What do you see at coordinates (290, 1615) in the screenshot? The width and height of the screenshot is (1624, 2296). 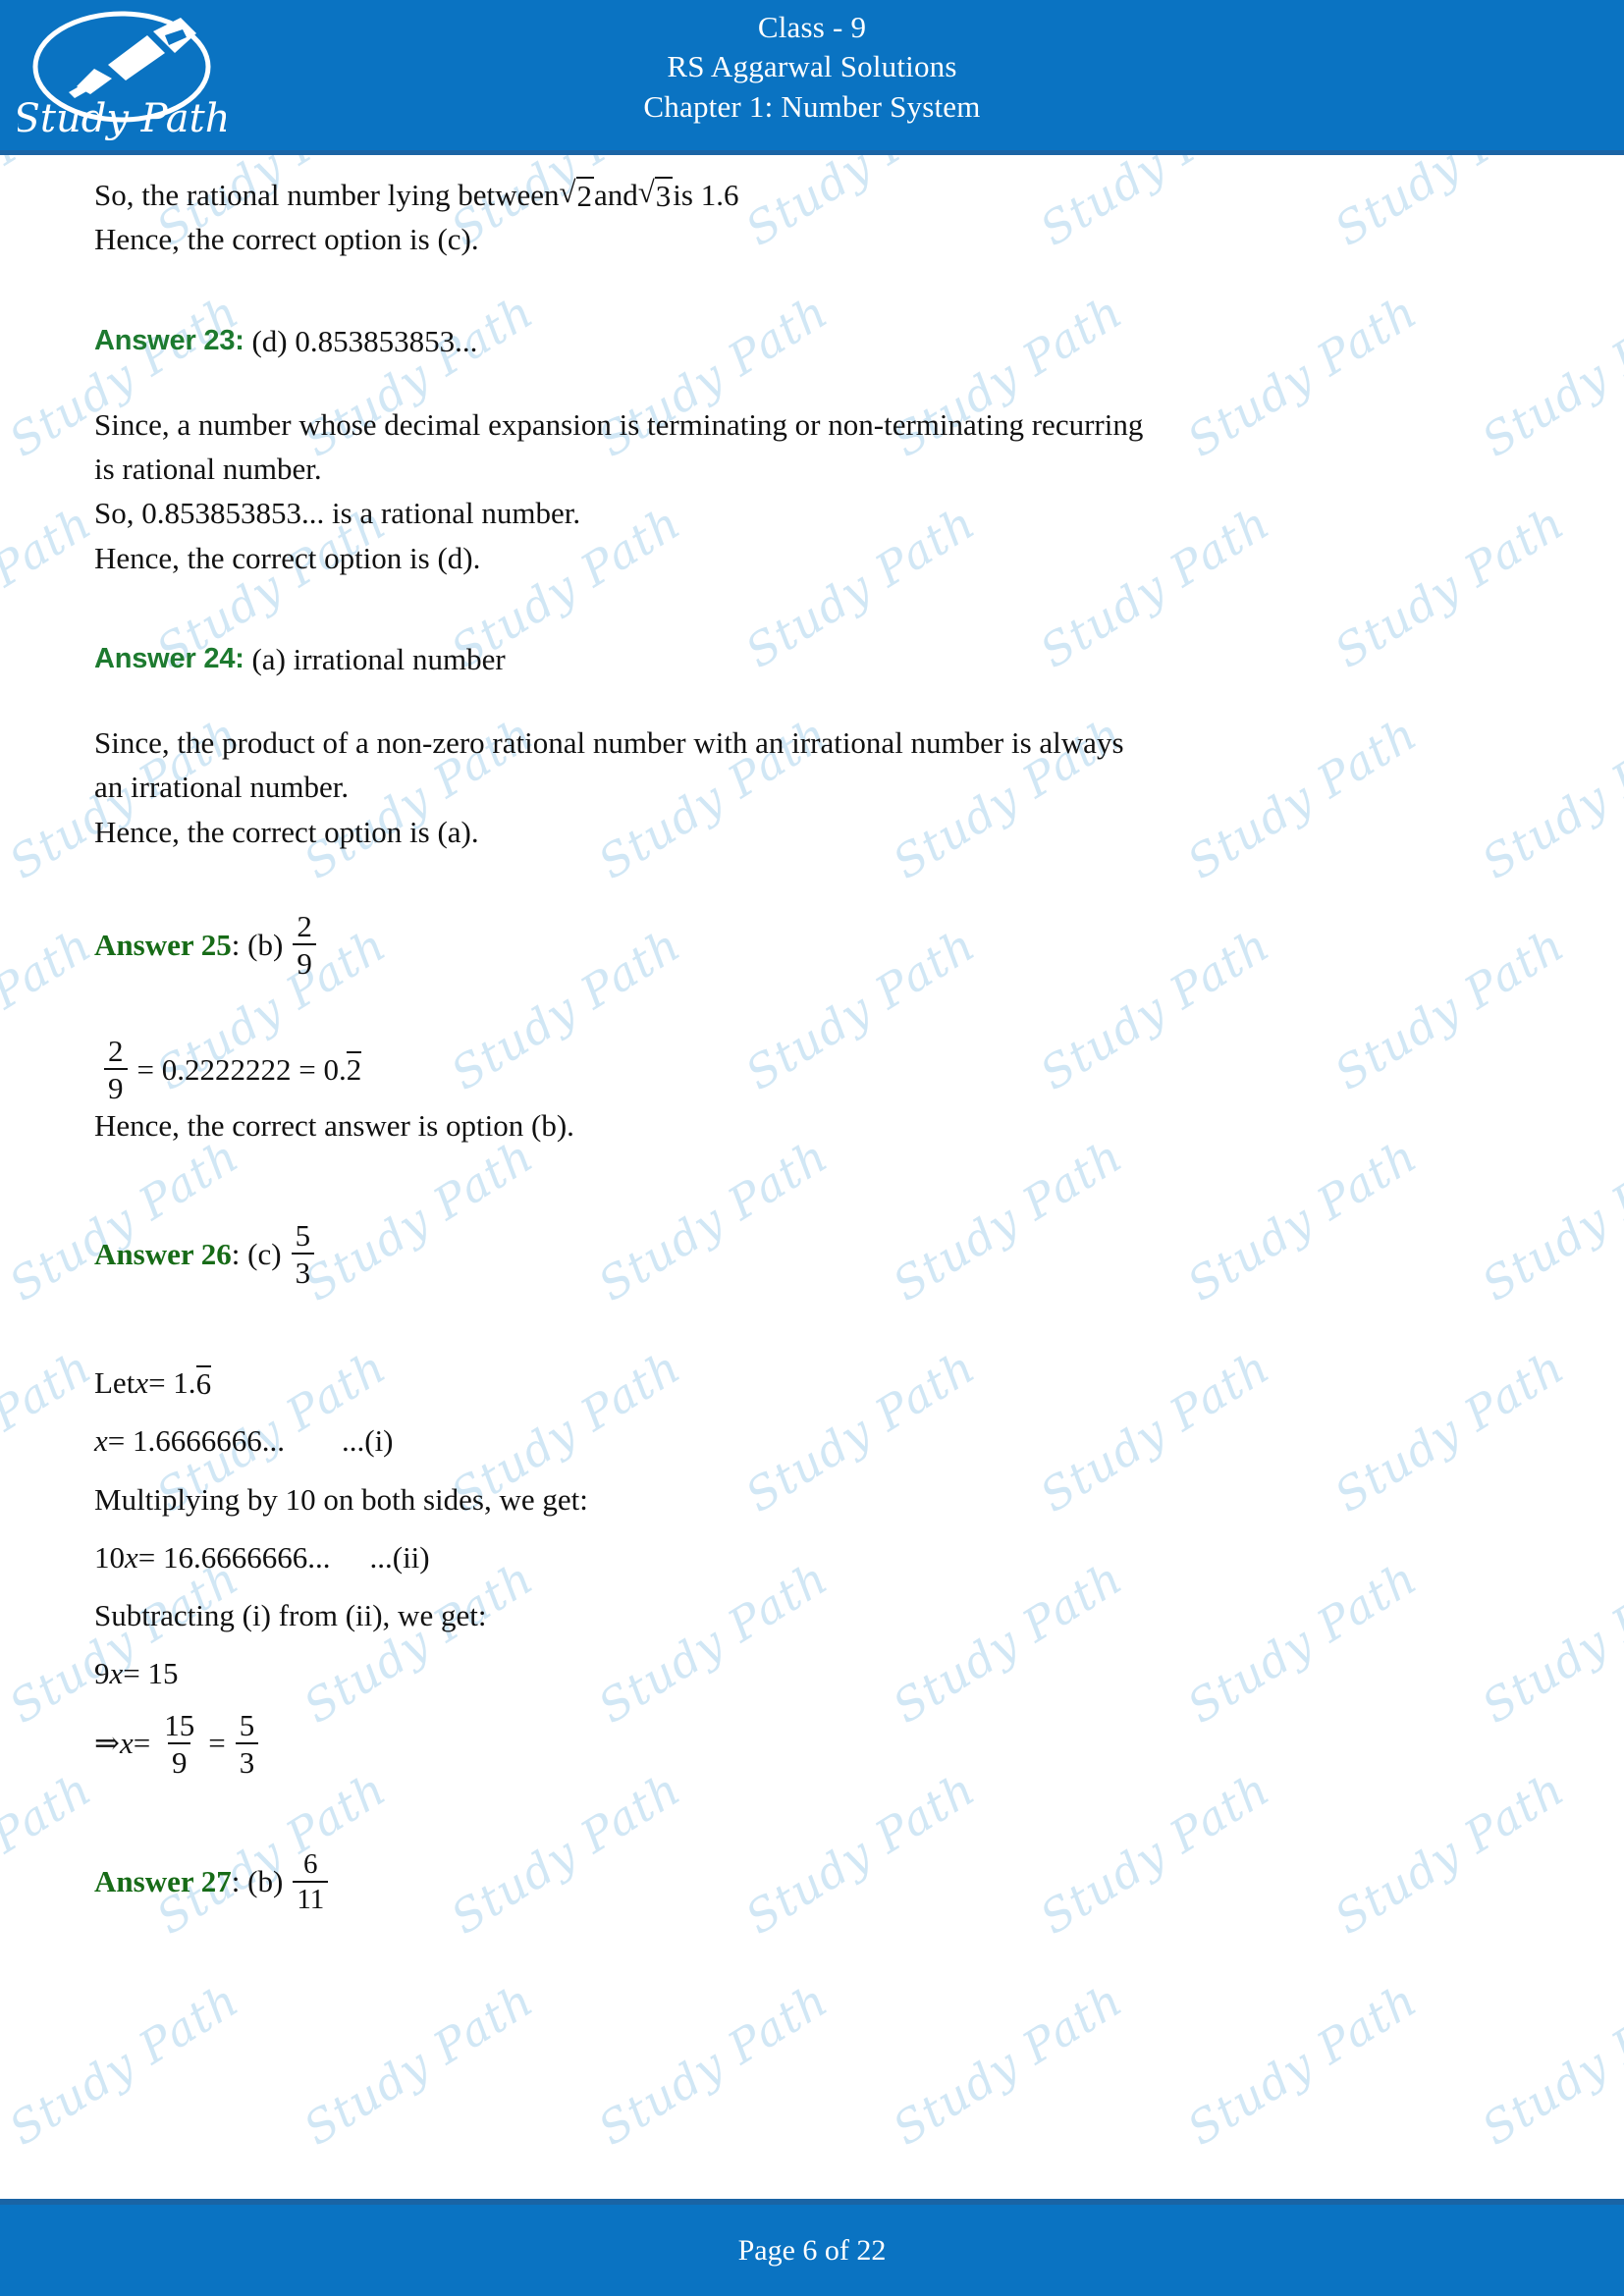 I see `answer-26-step-4: Subtracting (i) from (ii), we get:` at bounding box center [290, 1615].